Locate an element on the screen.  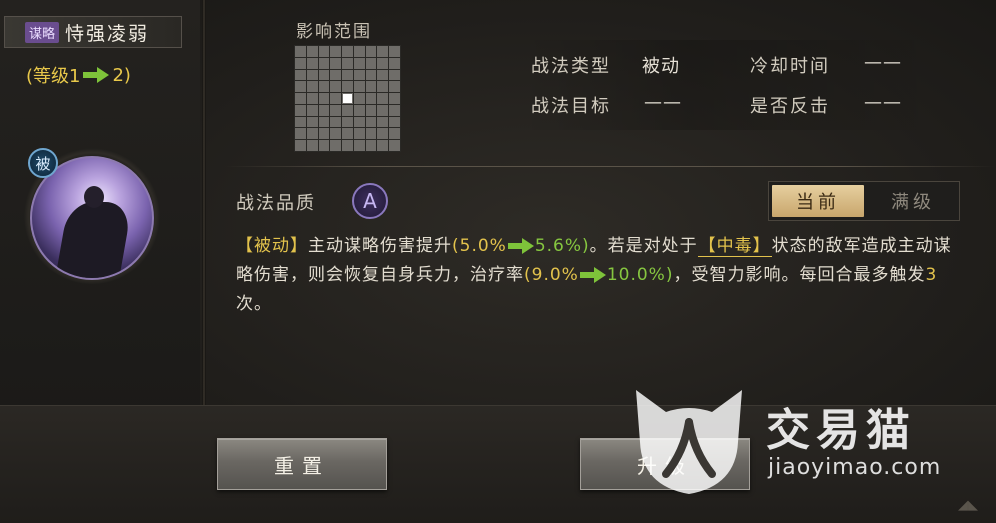
passive-tag: 【被动】 is located at coordinates (272, 246).